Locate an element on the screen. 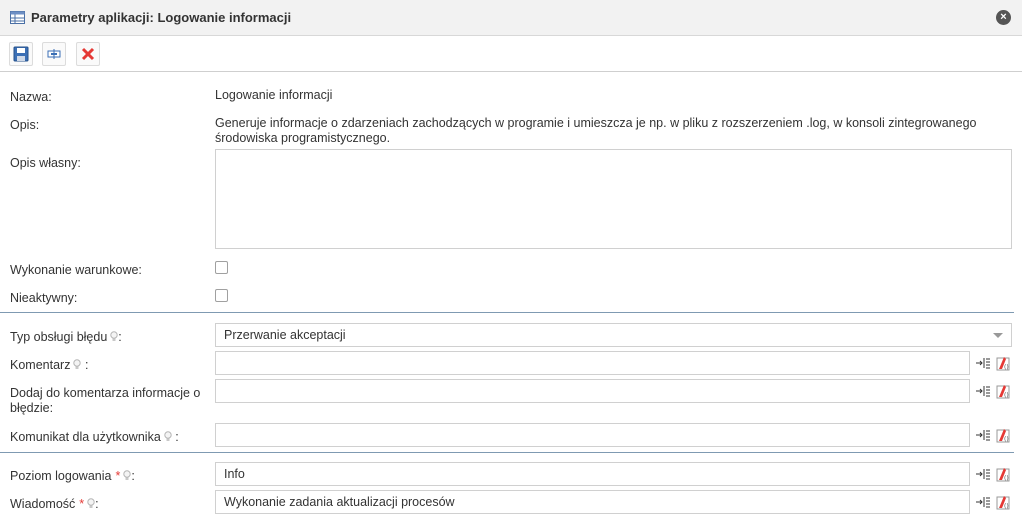  inactive-label: Nieaktywny: is located at coordinates (44, 298).